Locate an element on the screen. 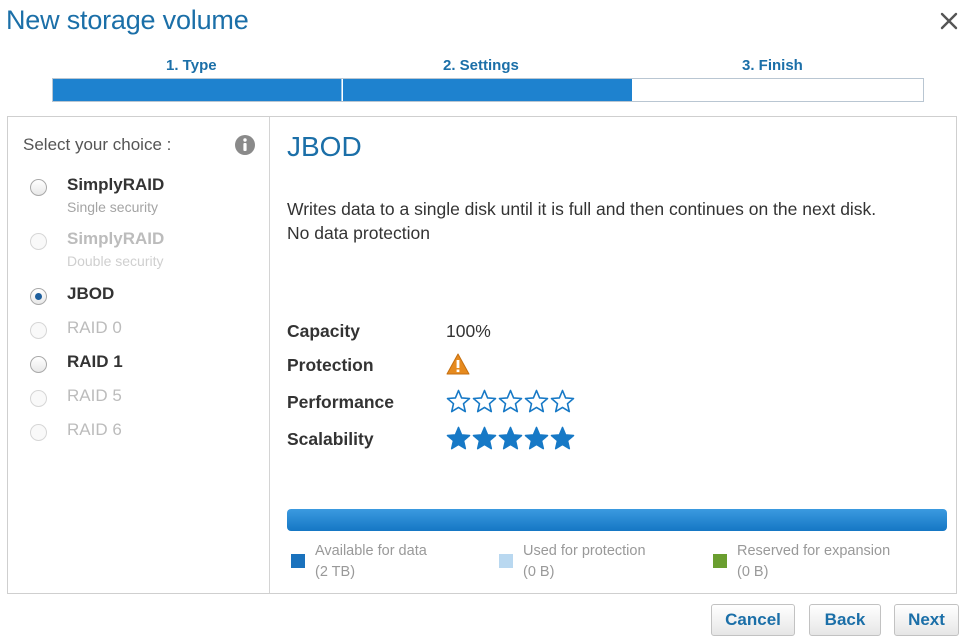 The width and height of the screenshot is (965, 639). close-icon is located at coordinates (949, 21).